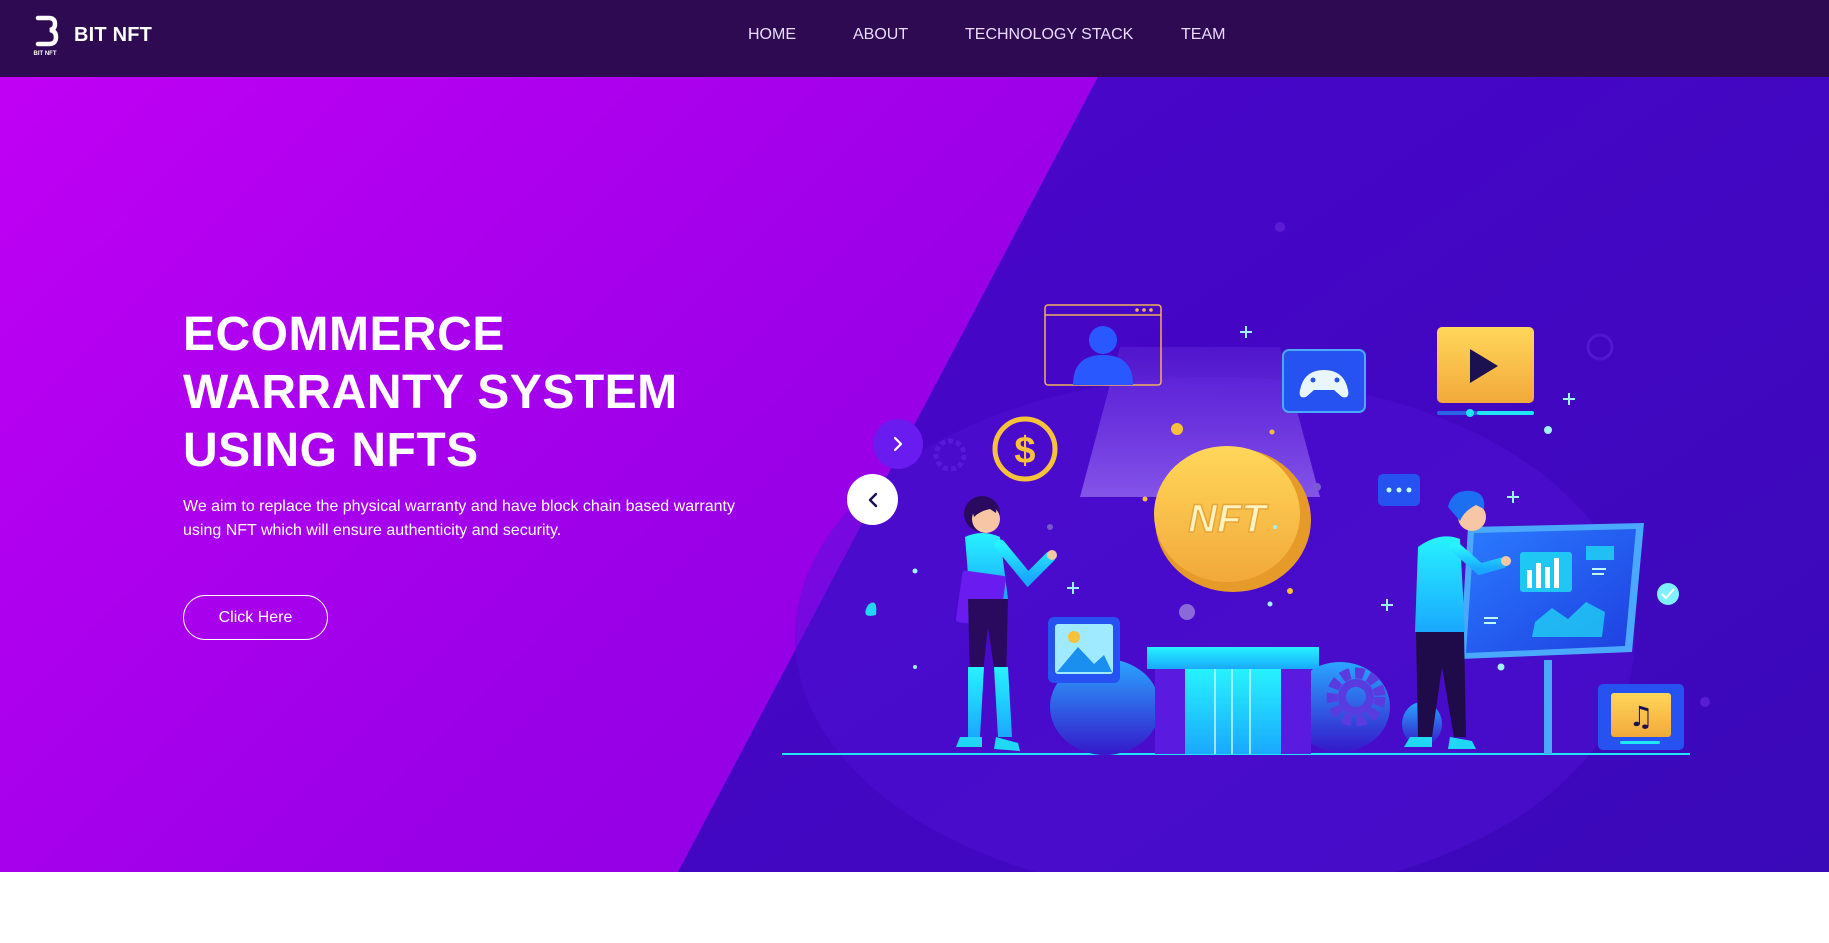 Image resolution: width=1829 pixels, height=943 pixels. I want to click on bitnft-logo-icon: BIT NFT, so click(45, 36).